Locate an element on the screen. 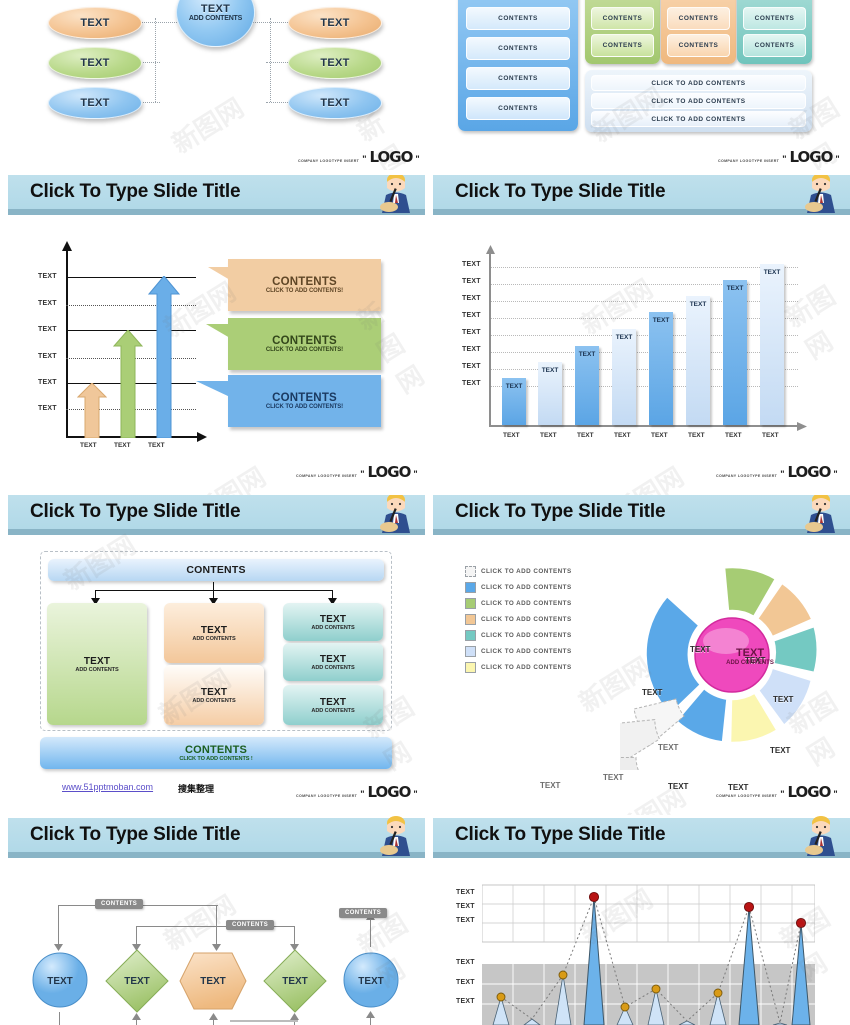  orange-box-1: TEXT ADD CONTENTS is located at coordinates (214, 633).